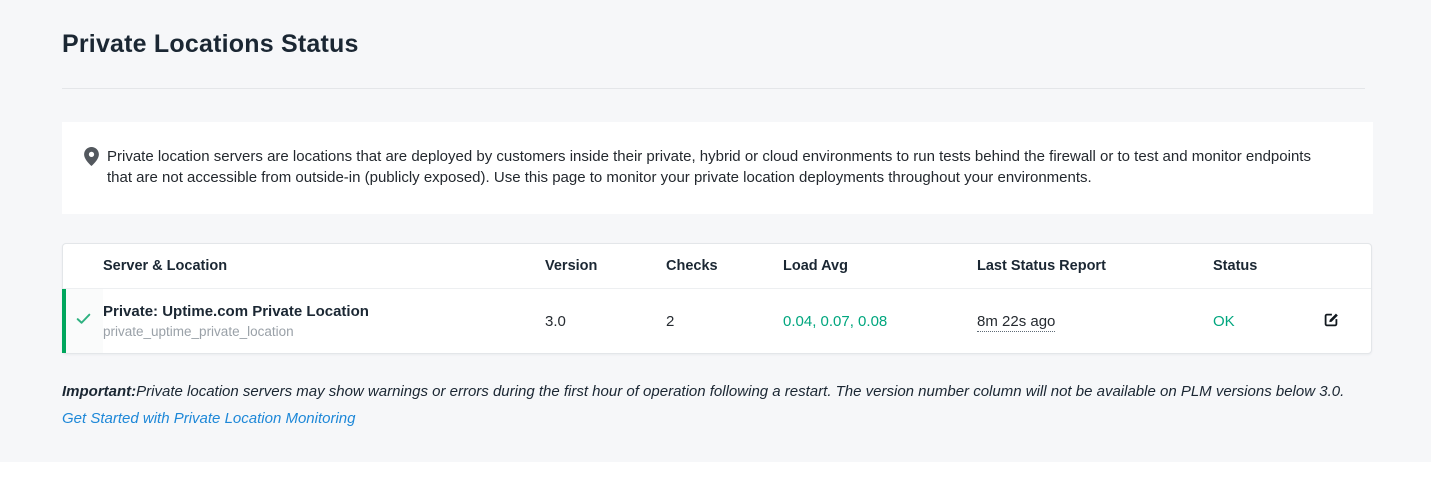 The width and height of the screenshot is (1431, 478). Describe the element at coordinates (1224, 321) in the screenshot. I see `status-cell: OK` at that location.